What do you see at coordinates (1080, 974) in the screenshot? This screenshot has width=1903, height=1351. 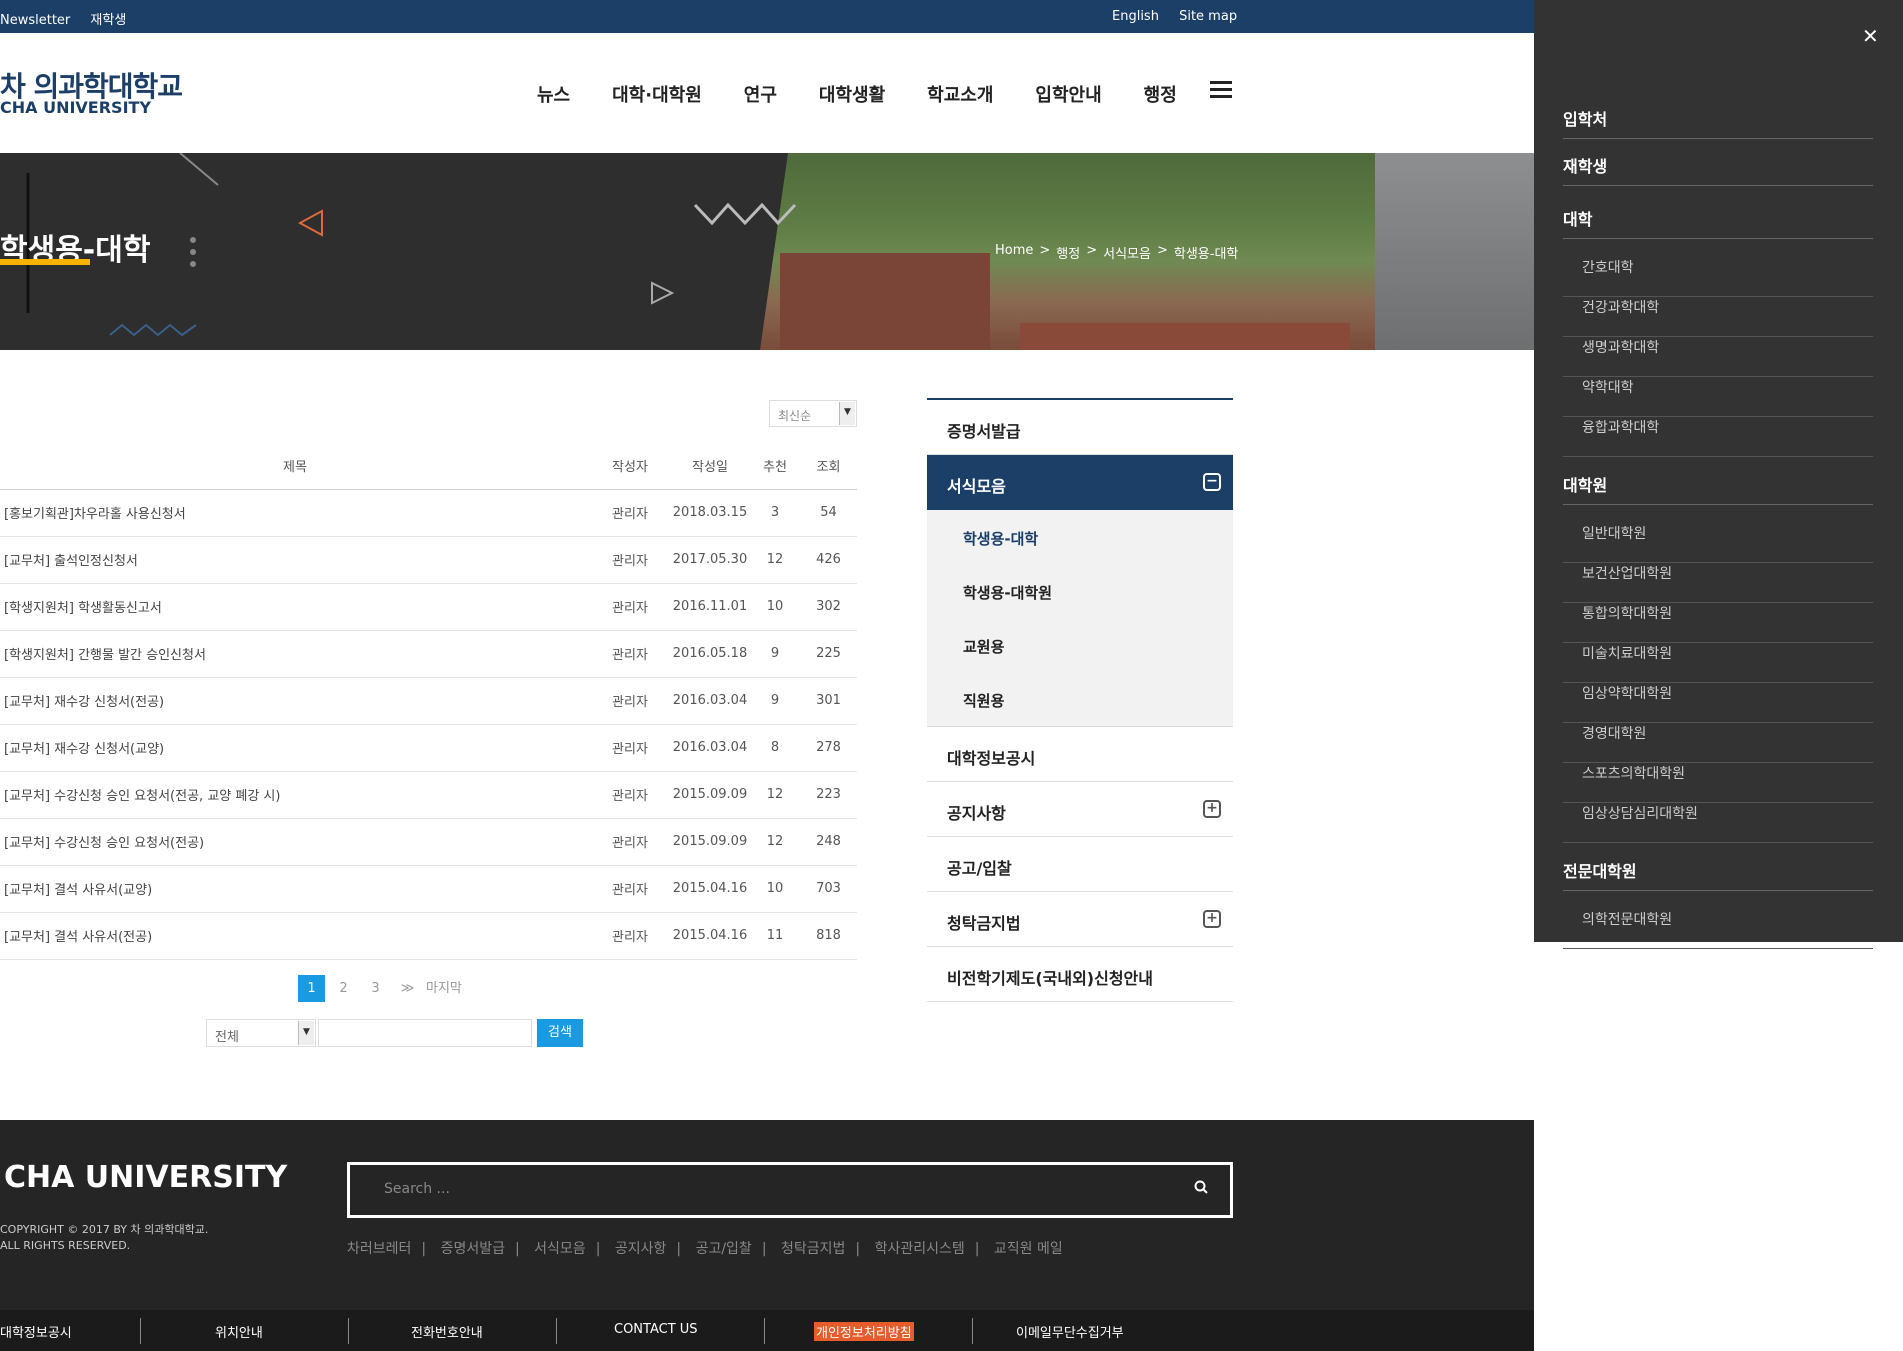 I see `lnb-vision-semester: 비전학기제도(국내외)신청안내` at bounding box center [1080, 974].